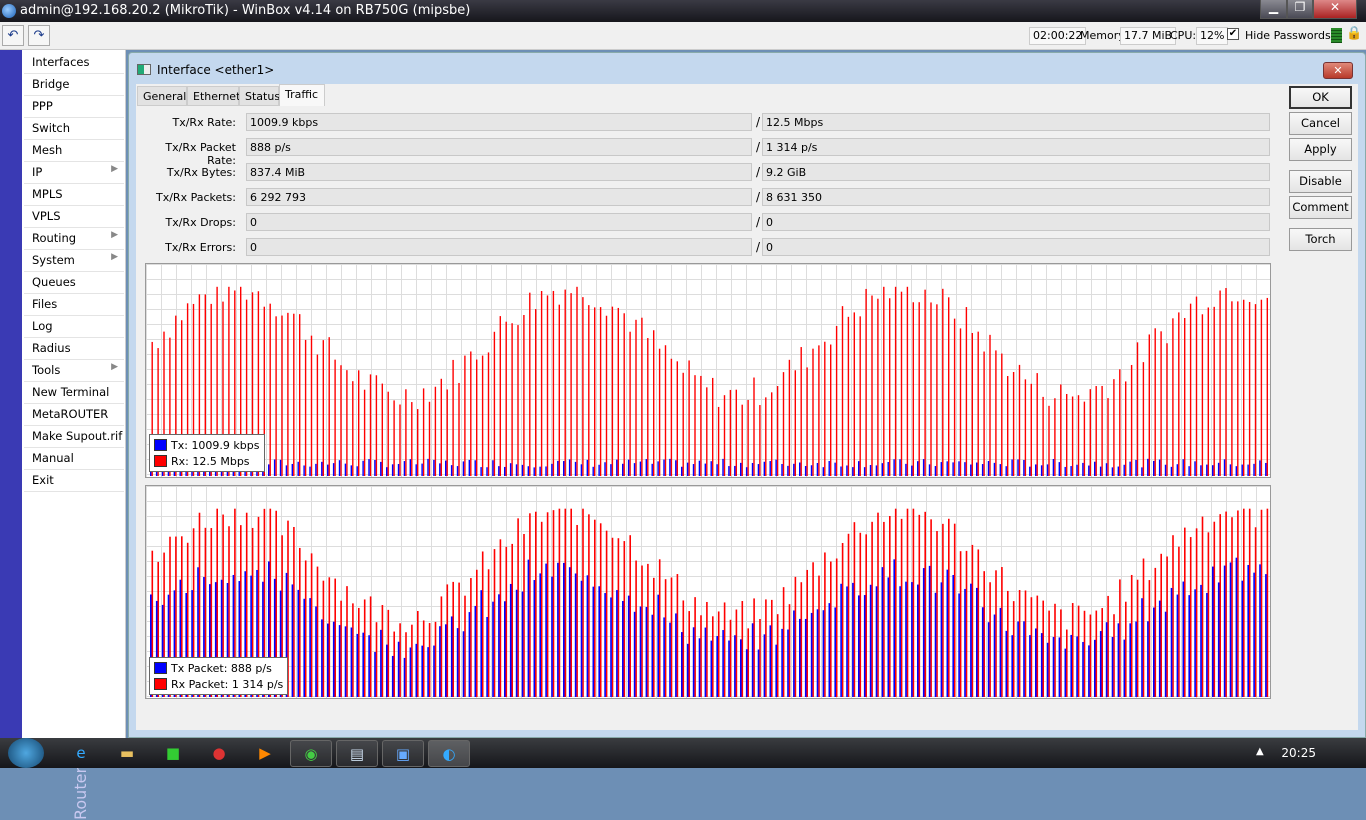 This screenshot has height=820, width=1366. Describe the element at coordinates (74, 239) in the screenshot. I see `sidebar-item-routing: Routing ▶` at that location.